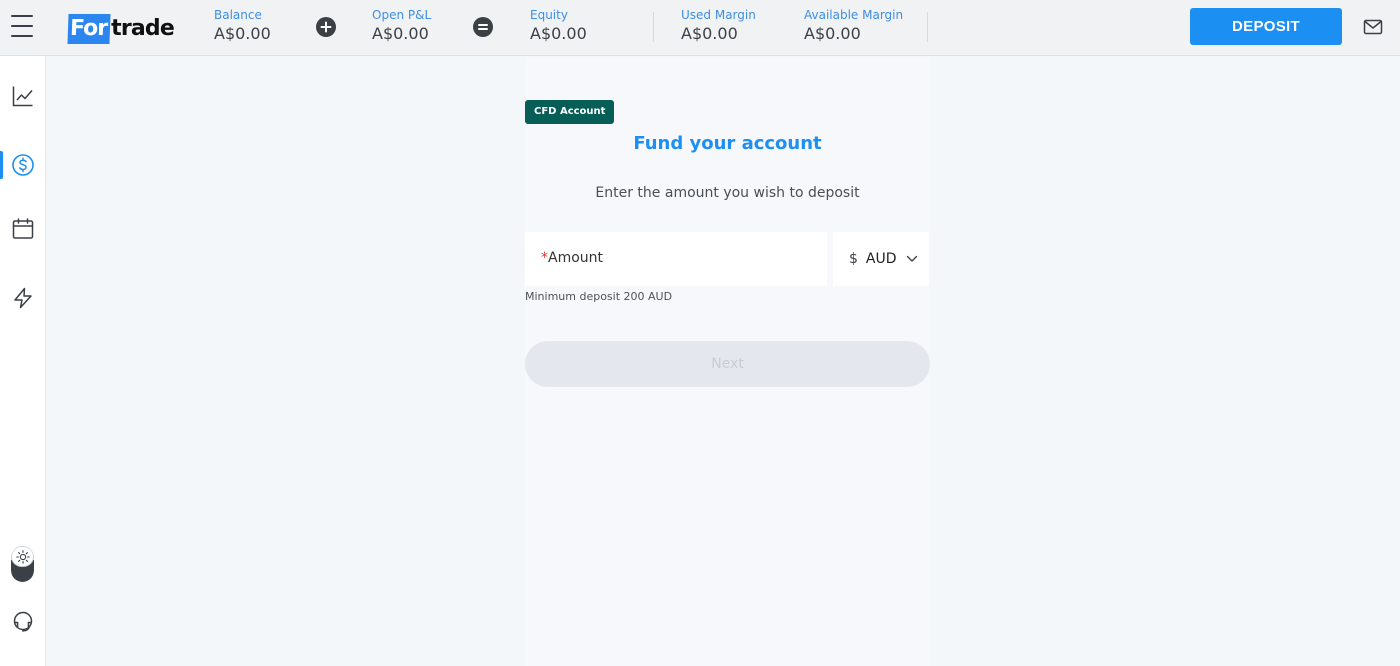  Describe the element at coordinates (832, 33) in the screenshot. I see `available-margin-value: A$0.00` at that location.